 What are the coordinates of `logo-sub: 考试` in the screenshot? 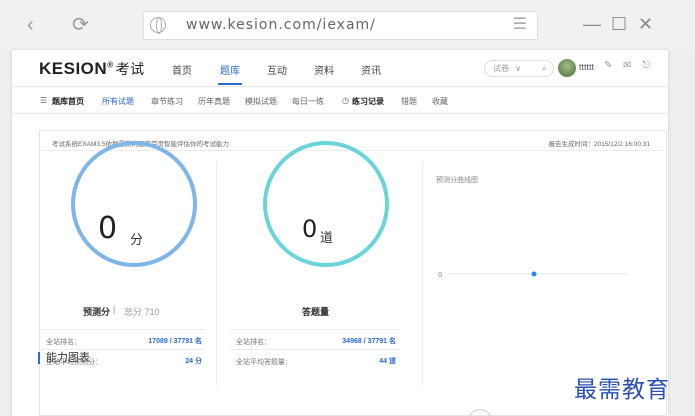 It's located at (130, 69).